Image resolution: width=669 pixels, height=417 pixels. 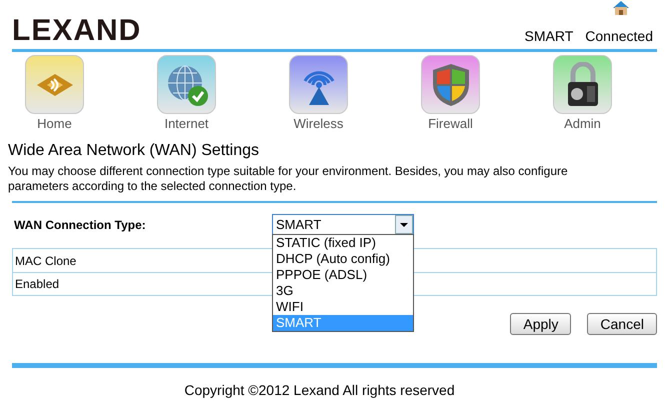 I want to click on signal-tile-icon, so click(x=54, y=85).